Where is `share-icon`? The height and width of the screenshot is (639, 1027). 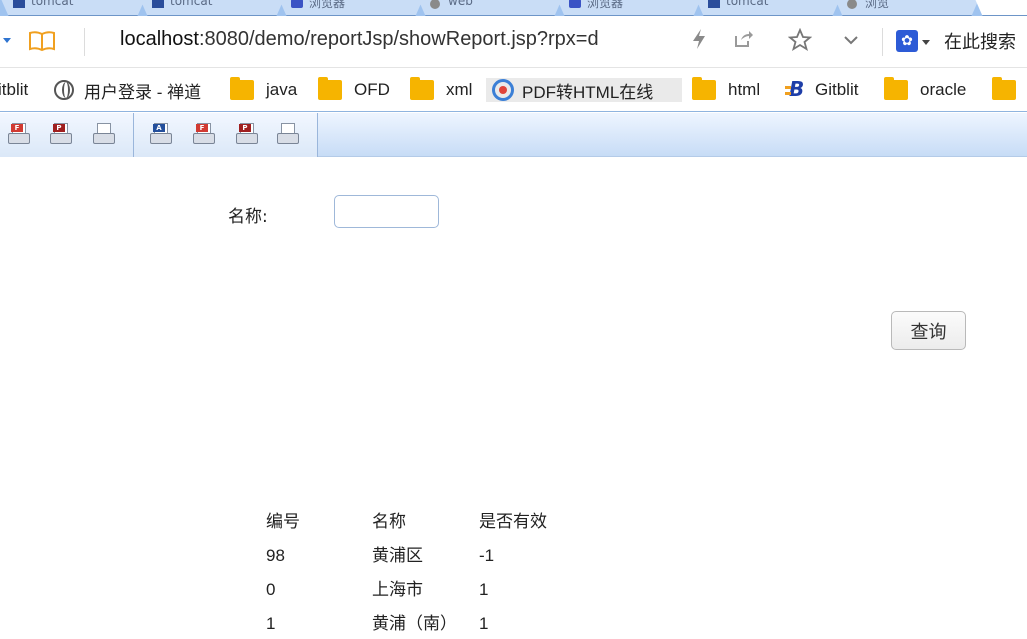
share-icon is located at coordinates (743, 41).